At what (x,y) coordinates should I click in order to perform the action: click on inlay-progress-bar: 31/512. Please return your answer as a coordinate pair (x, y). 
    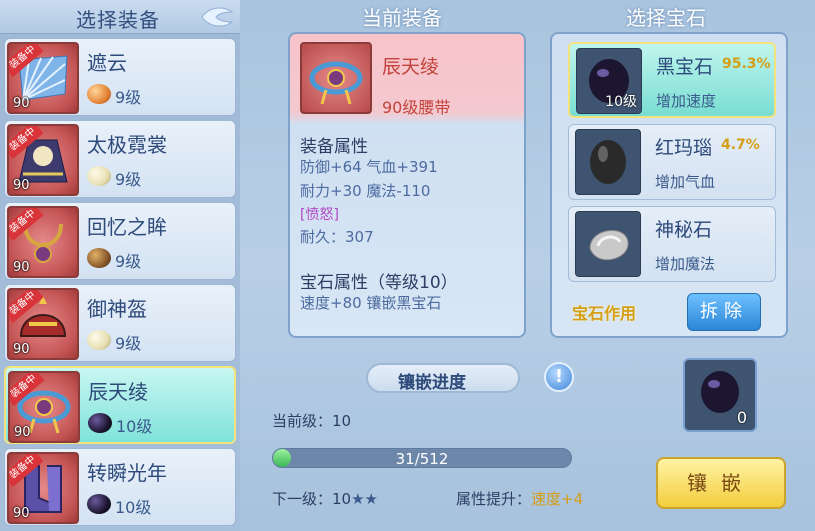
    Looking at the image, I should click on (422, 458).